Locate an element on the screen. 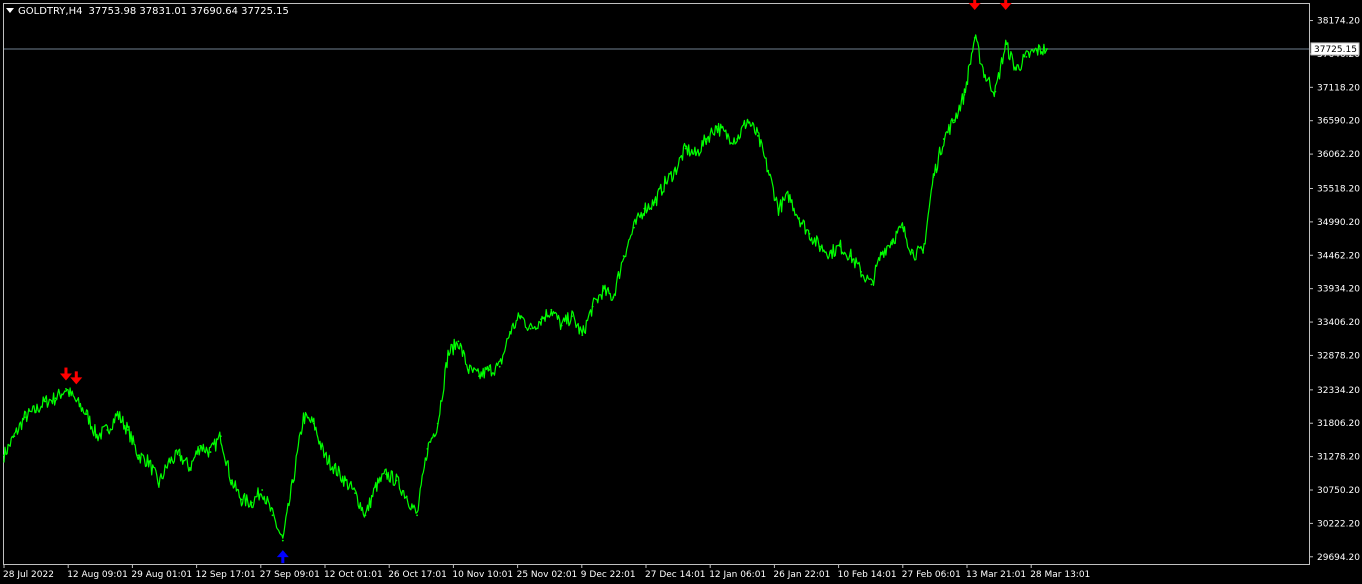 This screenshot has height=584, width=1362. x-tick-label: 12 Sep 17:01 is located at coordinates (226, 575).